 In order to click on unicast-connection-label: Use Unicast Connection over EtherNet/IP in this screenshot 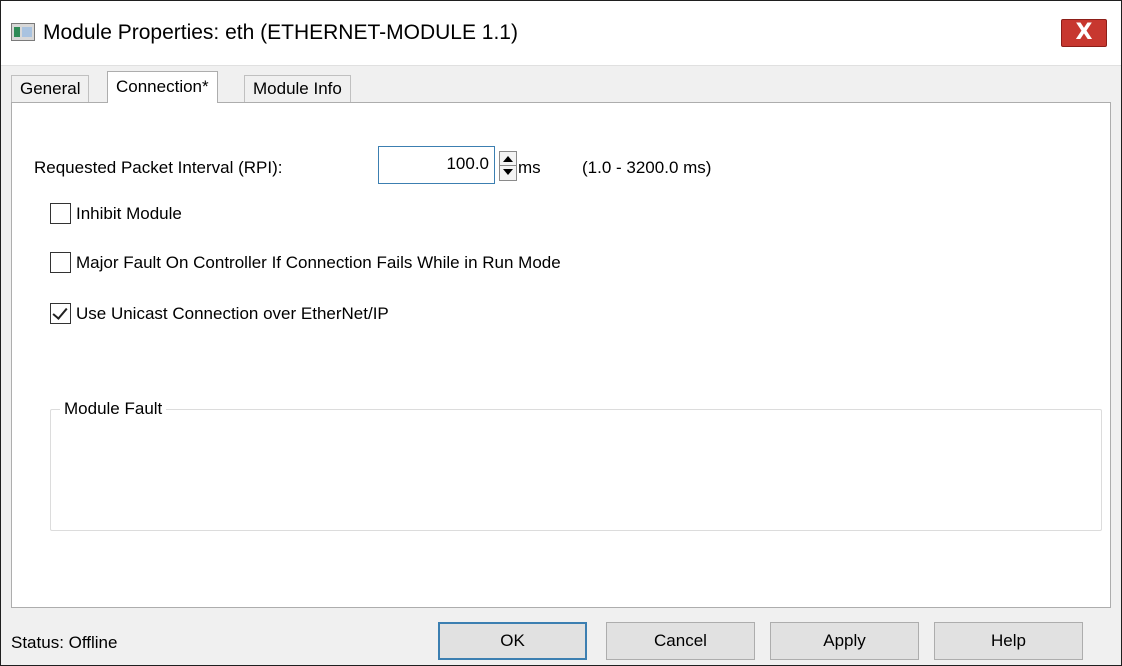, I will do `click(232, 314)`.